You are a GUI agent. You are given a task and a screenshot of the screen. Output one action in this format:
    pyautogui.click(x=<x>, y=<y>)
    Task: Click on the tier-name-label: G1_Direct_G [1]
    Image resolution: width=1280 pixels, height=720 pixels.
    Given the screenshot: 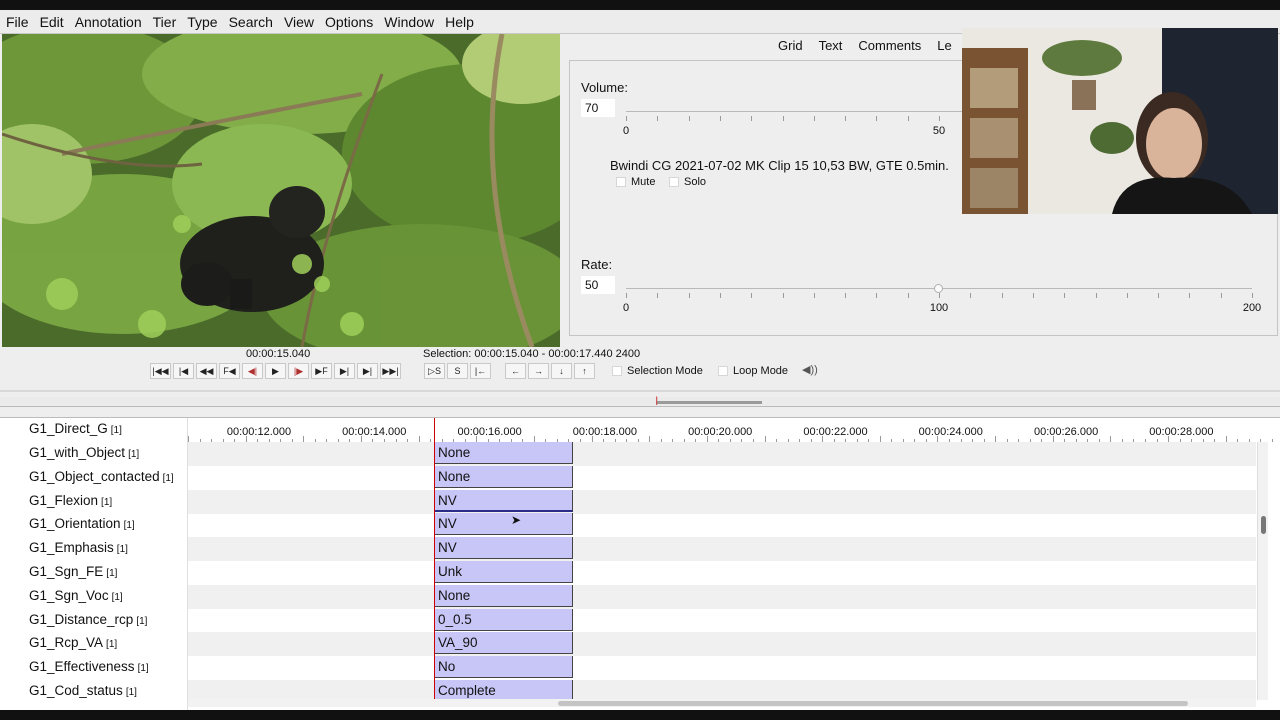 What is the action you would take?
    pyautogui.click(x=75, y=428)
    